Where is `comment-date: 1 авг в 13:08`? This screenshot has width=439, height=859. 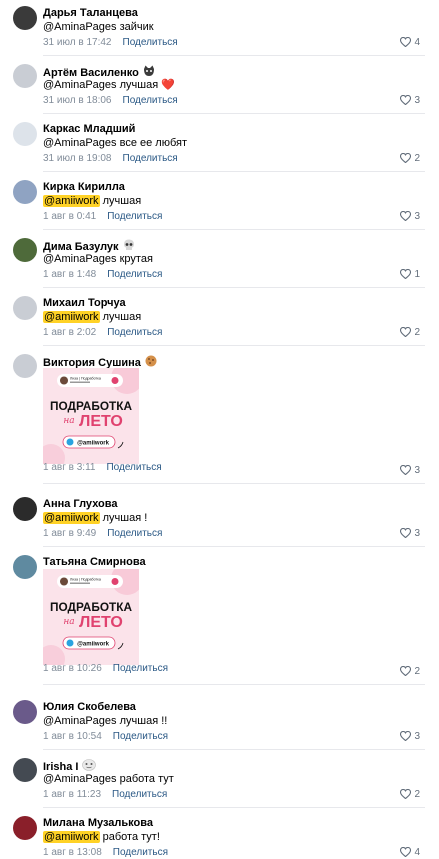
comment-date: 1 авг в 13:08 is located at coordinates (72, 852).